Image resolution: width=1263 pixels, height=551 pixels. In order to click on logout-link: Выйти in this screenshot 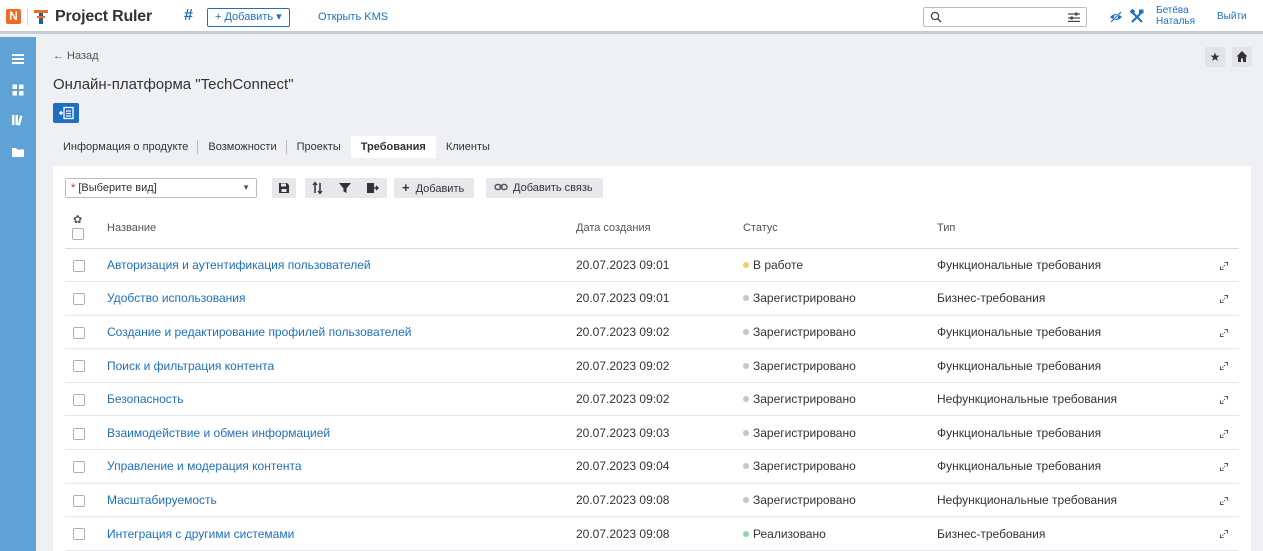, I will do `click(1232, 16)`.